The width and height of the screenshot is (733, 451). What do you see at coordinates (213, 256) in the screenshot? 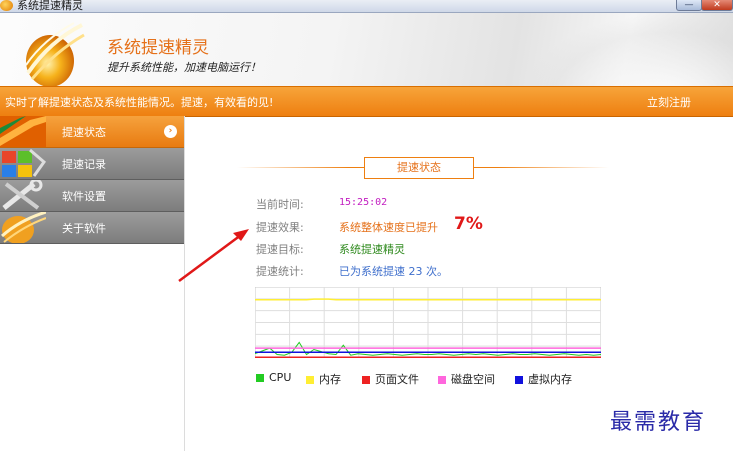
I see `annotation-arrow-icon` at bounding box center [213, 256].